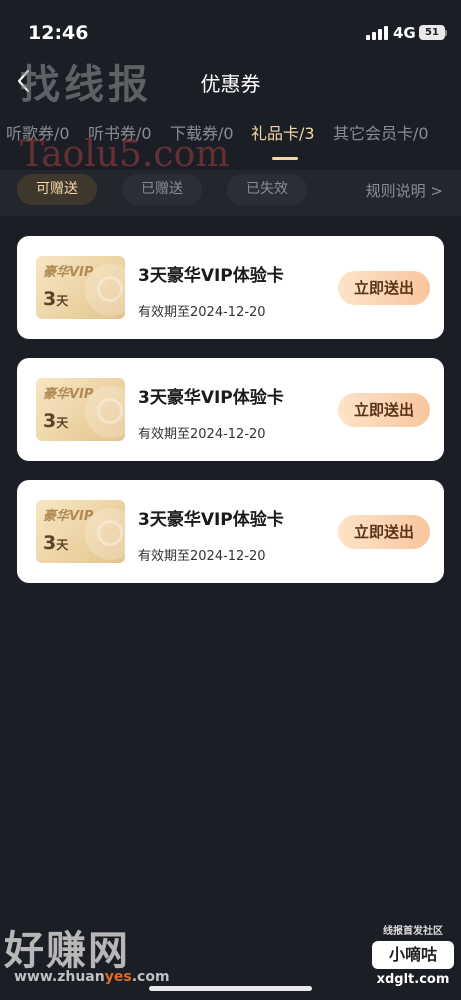 This screenshot has width=461, height=1000. Describe the element at coordinates (230, 84) in the screenshot. I see `page-title: 优惠券` at that location.